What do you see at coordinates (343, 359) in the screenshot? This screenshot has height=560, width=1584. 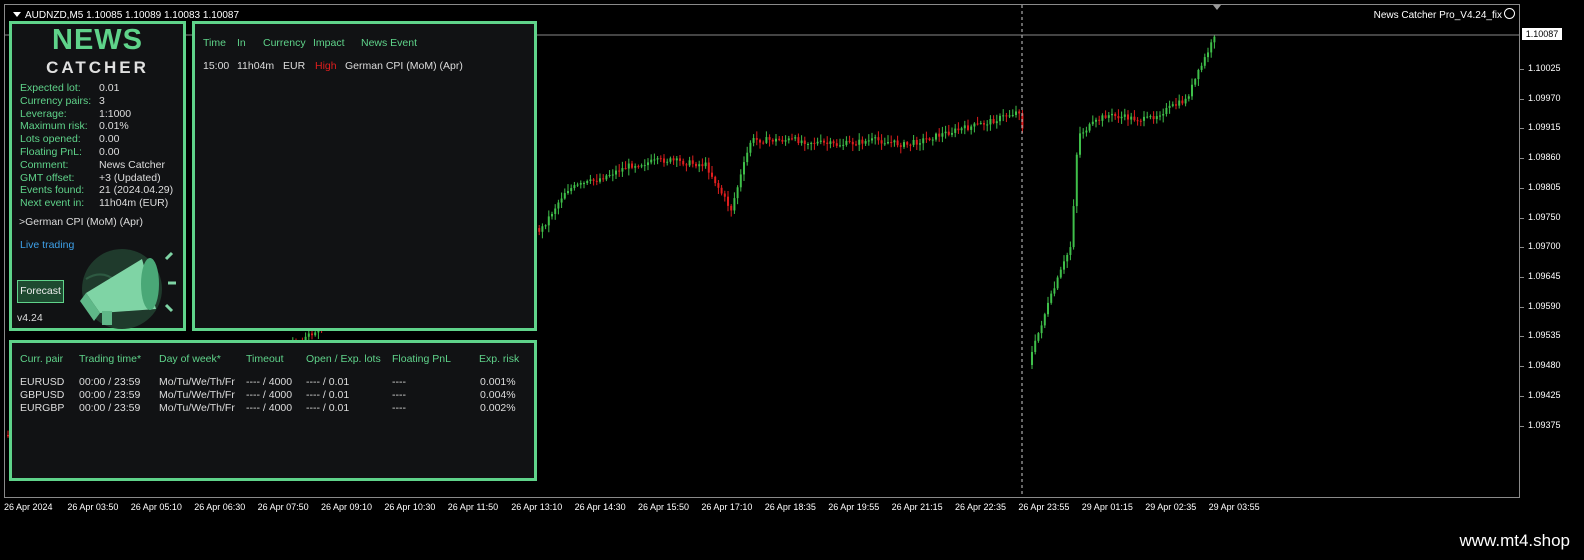 I see `pairs-header-4: Open / Exp. lots` at bounding box center [343, 359].